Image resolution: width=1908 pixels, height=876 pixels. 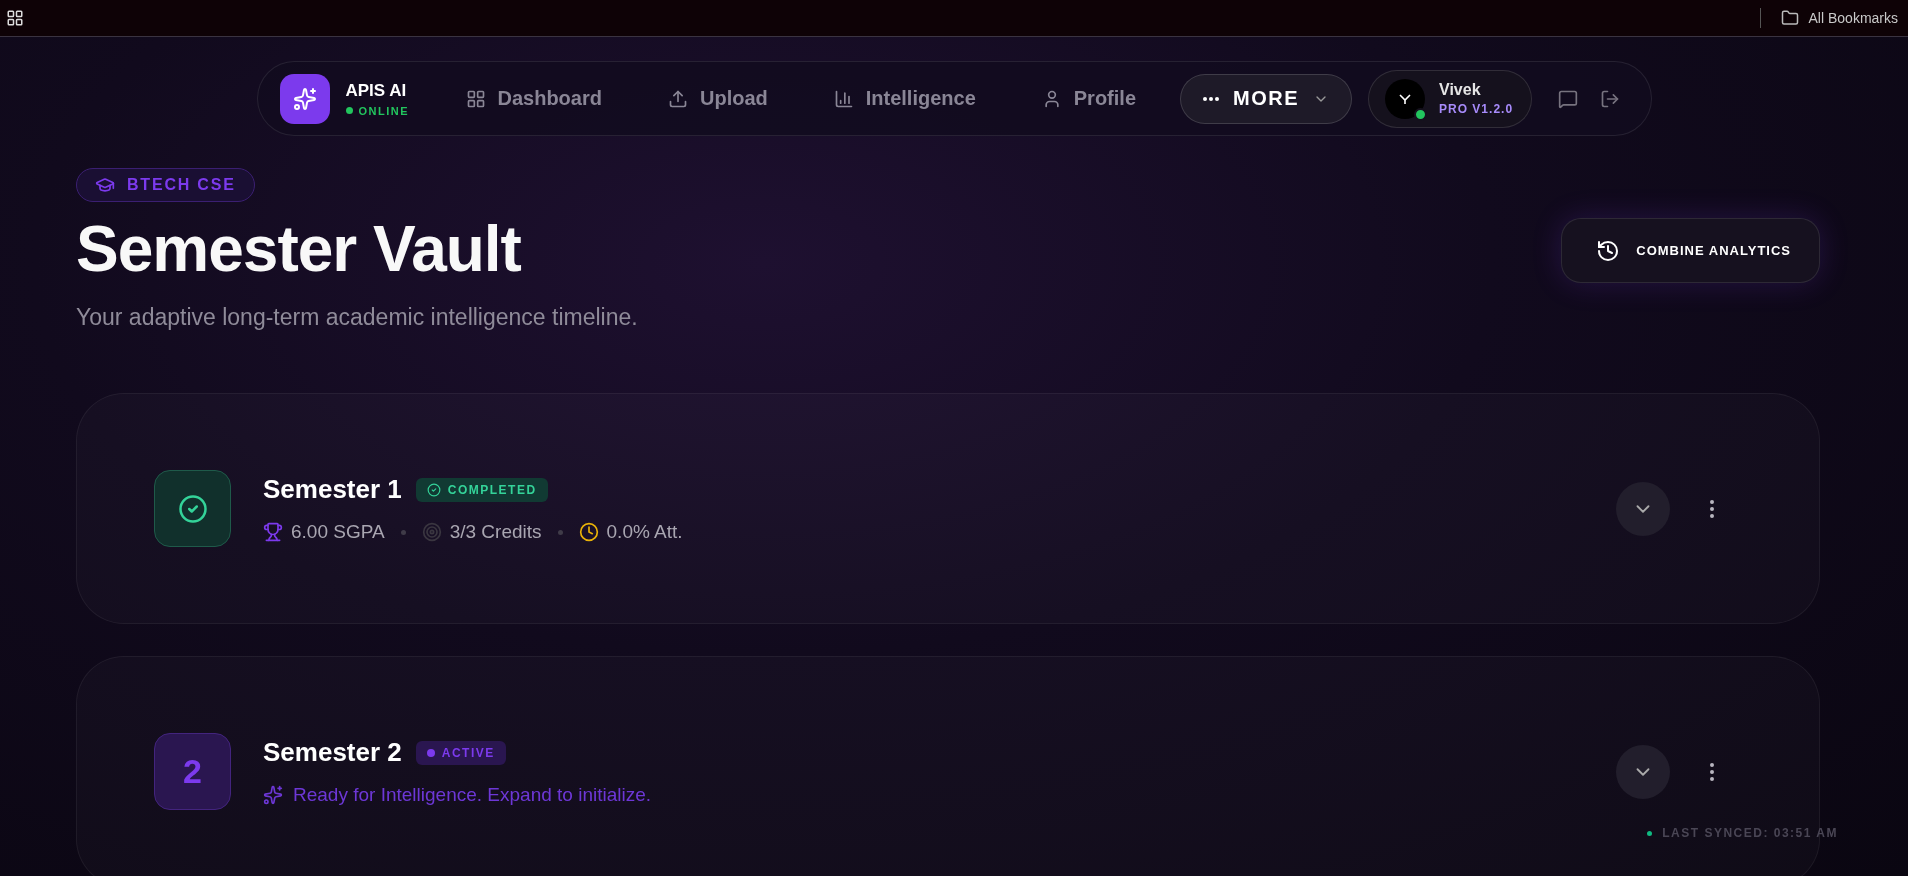 I want to click on clock-icon, so click(x=588, y=532).